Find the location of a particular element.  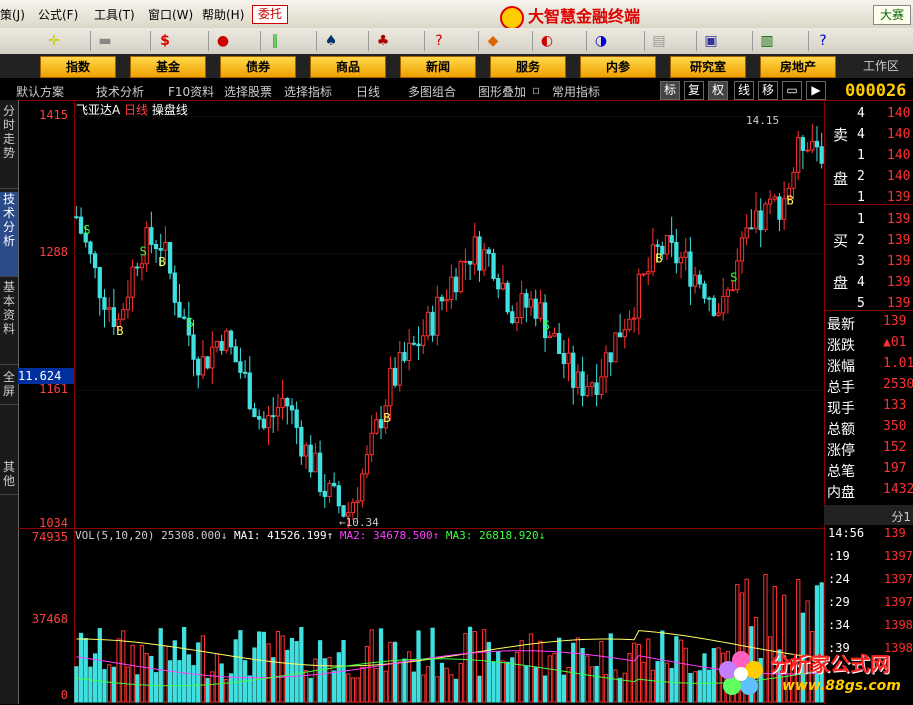

select-stock-menu: 选择股票 is located at coordinates (248, 91).